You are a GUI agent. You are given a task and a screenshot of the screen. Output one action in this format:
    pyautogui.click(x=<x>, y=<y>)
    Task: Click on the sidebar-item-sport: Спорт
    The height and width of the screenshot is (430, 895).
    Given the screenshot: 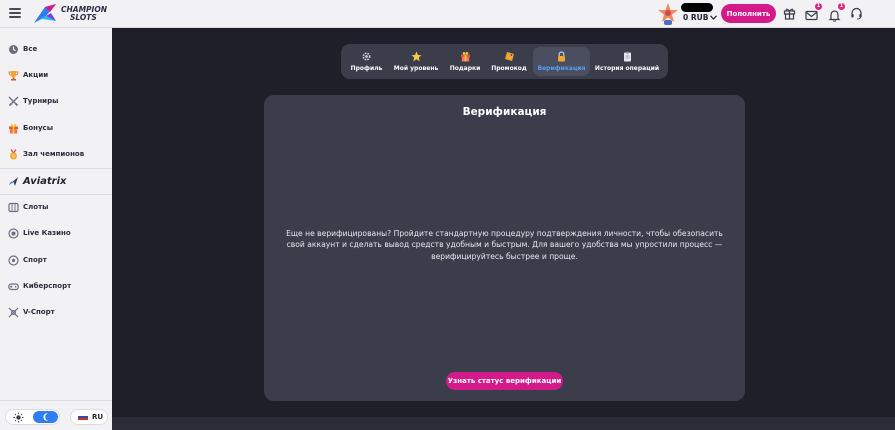 What is the action you would take?
    pyautogui.click(x=56, y=260)
    